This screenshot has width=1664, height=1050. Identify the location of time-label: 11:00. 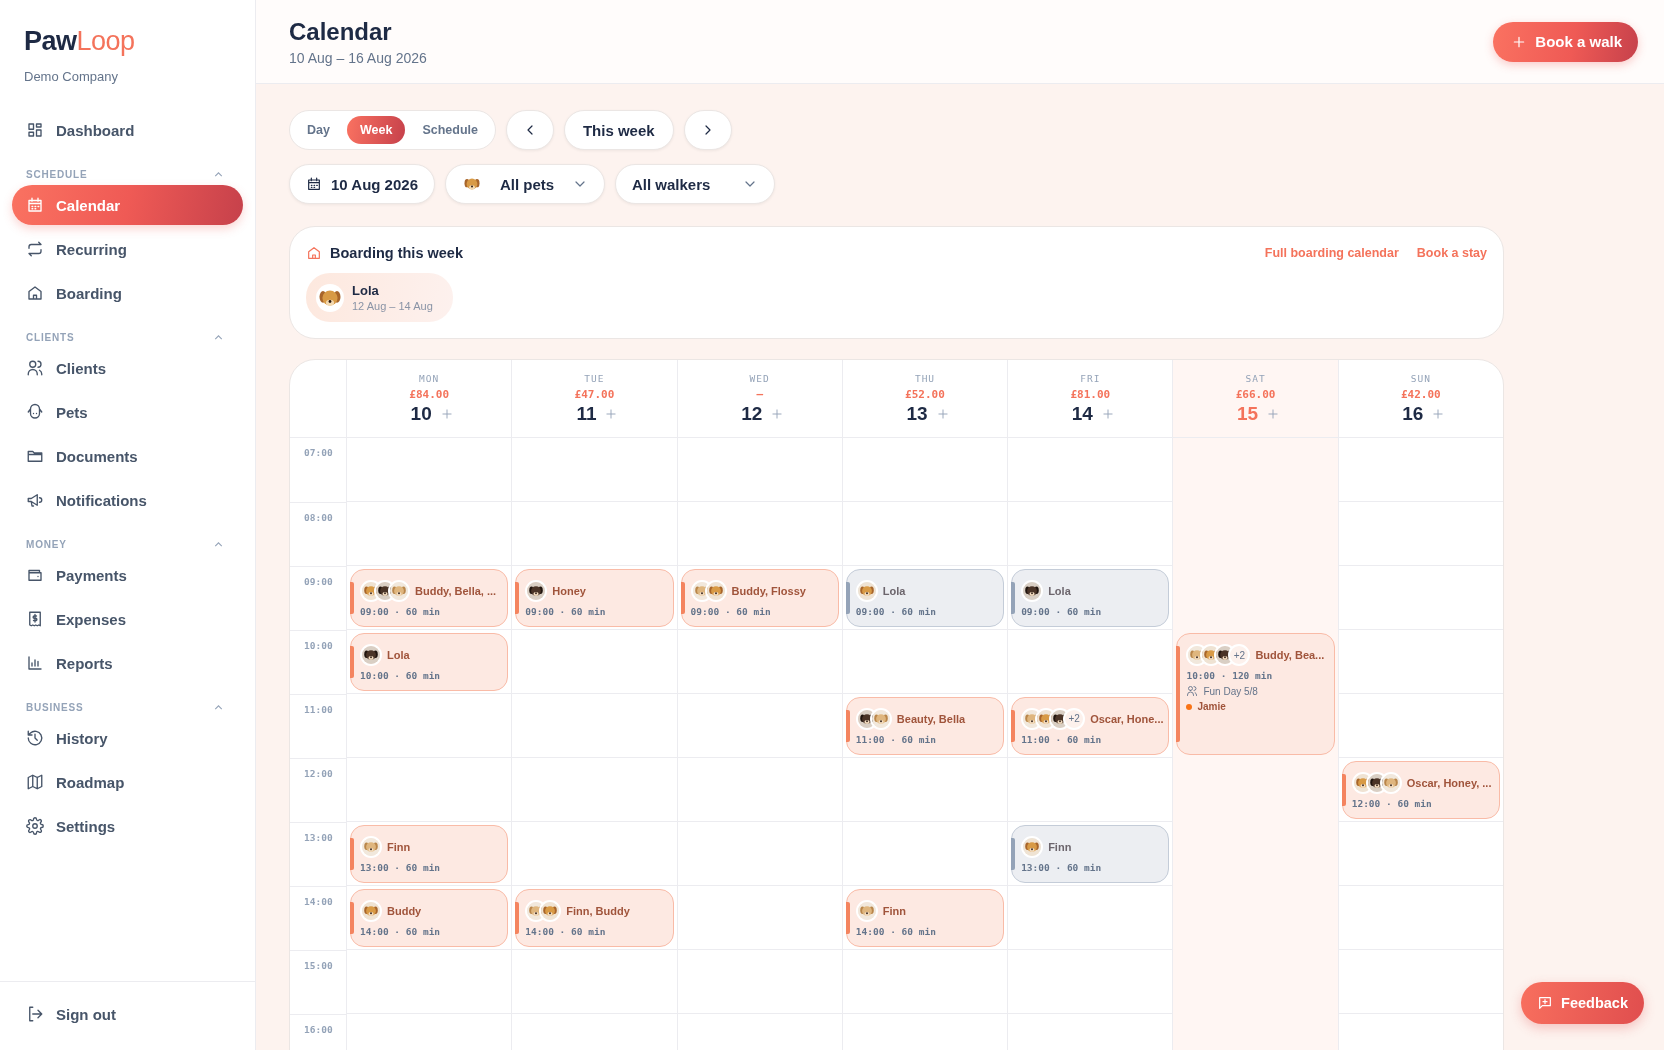
(318, 709).